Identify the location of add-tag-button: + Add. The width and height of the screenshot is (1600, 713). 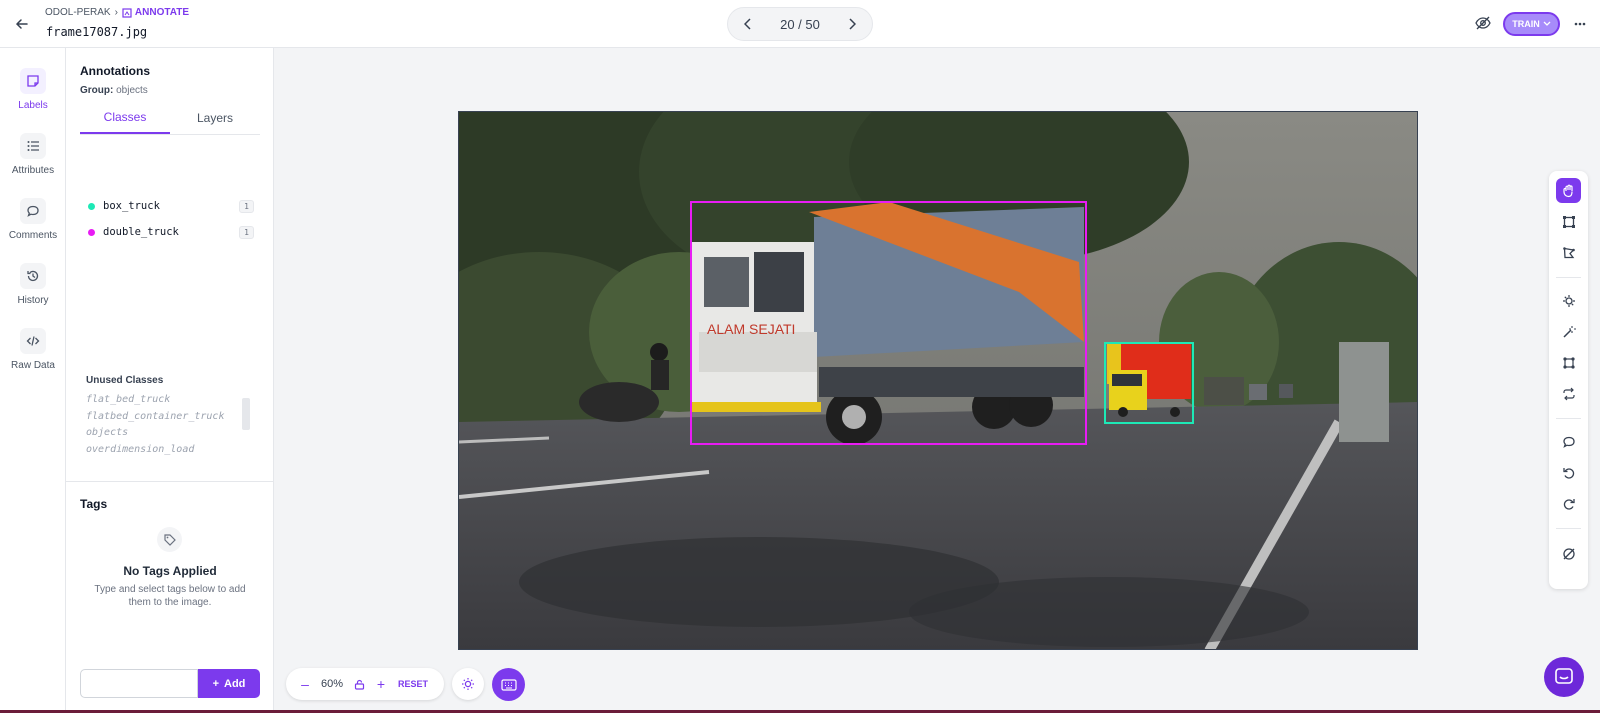
(229, 683).